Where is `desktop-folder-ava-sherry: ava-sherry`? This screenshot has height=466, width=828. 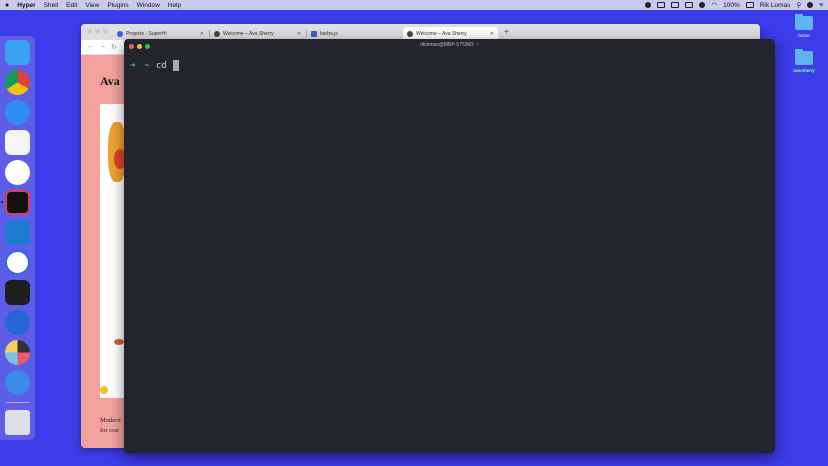
desktop-folder-ava-sherry: ava-sherry is located at coordinates (804, 61).